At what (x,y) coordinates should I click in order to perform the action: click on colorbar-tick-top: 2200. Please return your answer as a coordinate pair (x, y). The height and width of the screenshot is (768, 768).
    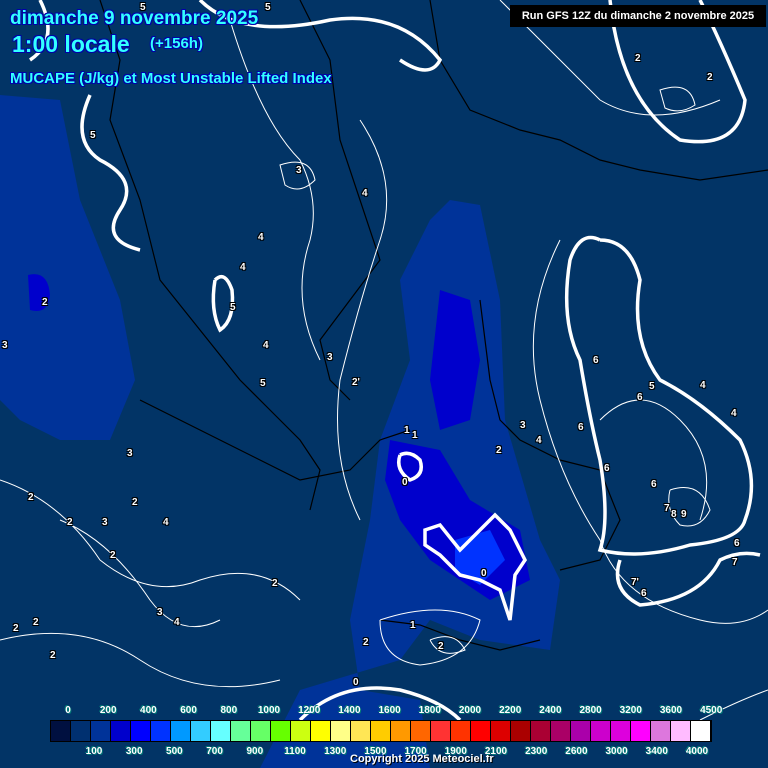
    Looking at the image, I should click on (510, 710).